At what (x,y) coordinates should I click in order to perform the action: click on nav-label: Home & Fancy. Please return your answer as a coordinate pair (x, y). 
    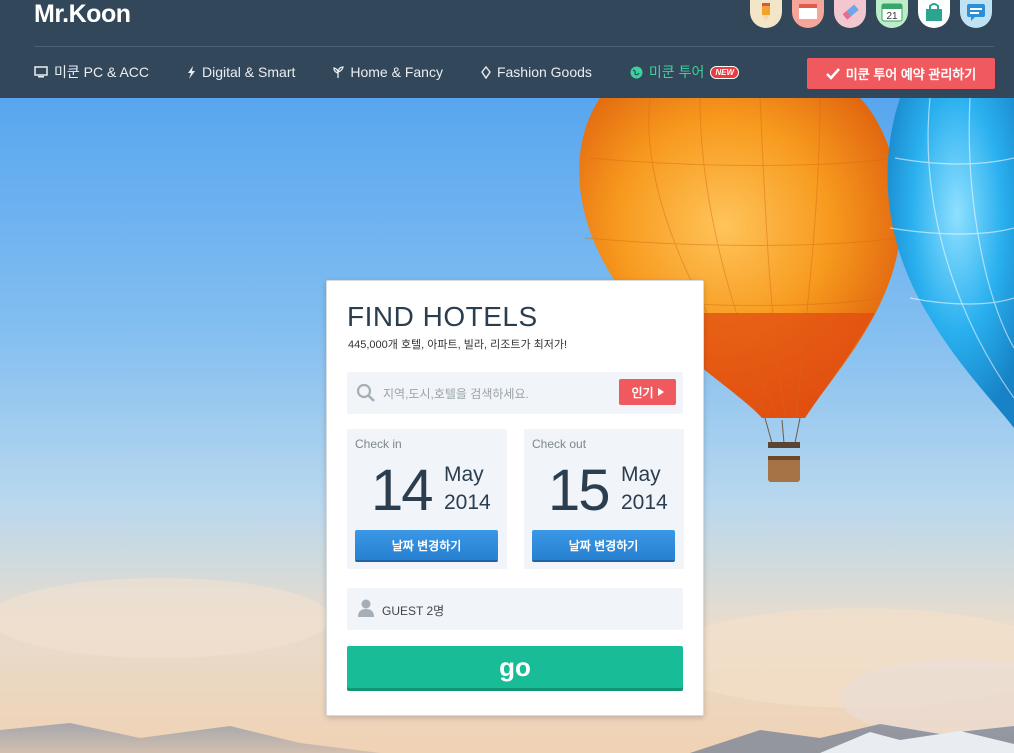
    Looking at the image, I should click on (396, 72).